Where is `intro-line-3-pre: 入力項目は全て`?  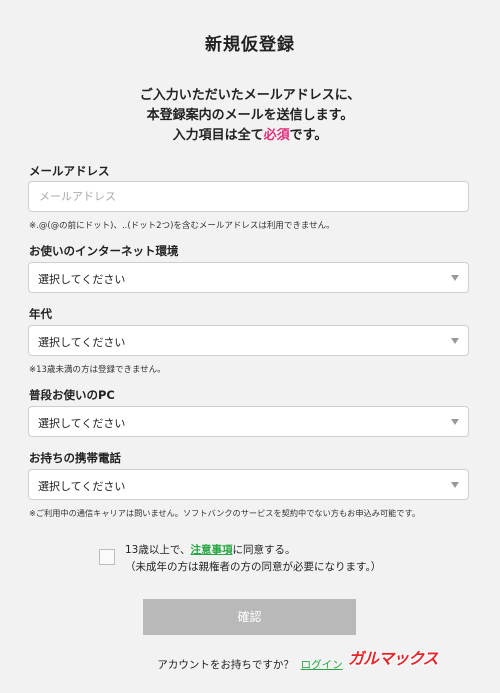
intro-line-3-pre: 入力項目は全て is located at coordinates (218, 135).